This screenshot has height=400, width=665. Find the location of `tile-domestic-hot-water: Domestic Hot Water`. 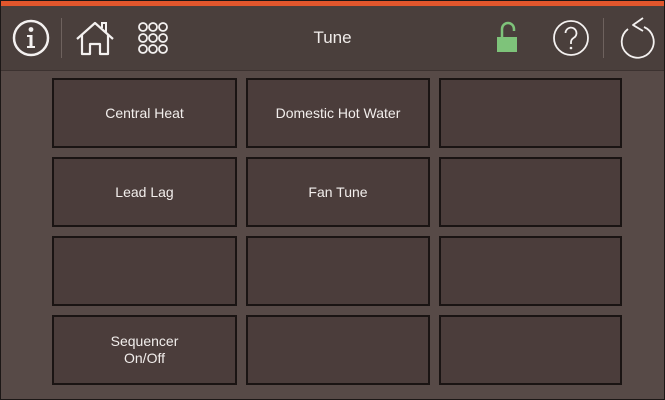

tile-domestic-hot-water: Domestic Hot Water is located at coordinates (338, 113).